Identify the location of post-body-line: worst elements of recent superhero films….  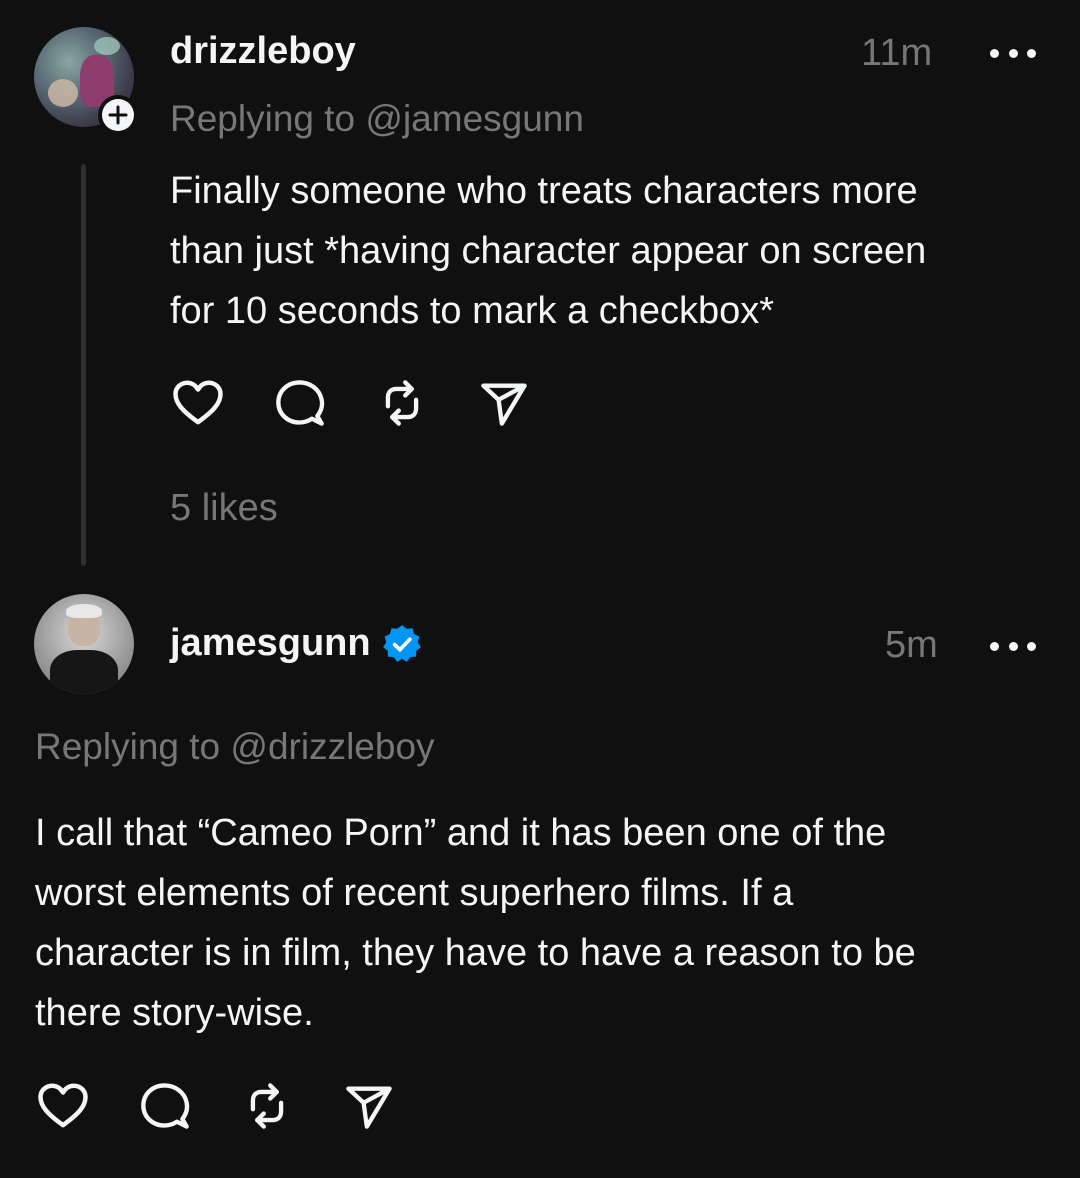
(414, 893).